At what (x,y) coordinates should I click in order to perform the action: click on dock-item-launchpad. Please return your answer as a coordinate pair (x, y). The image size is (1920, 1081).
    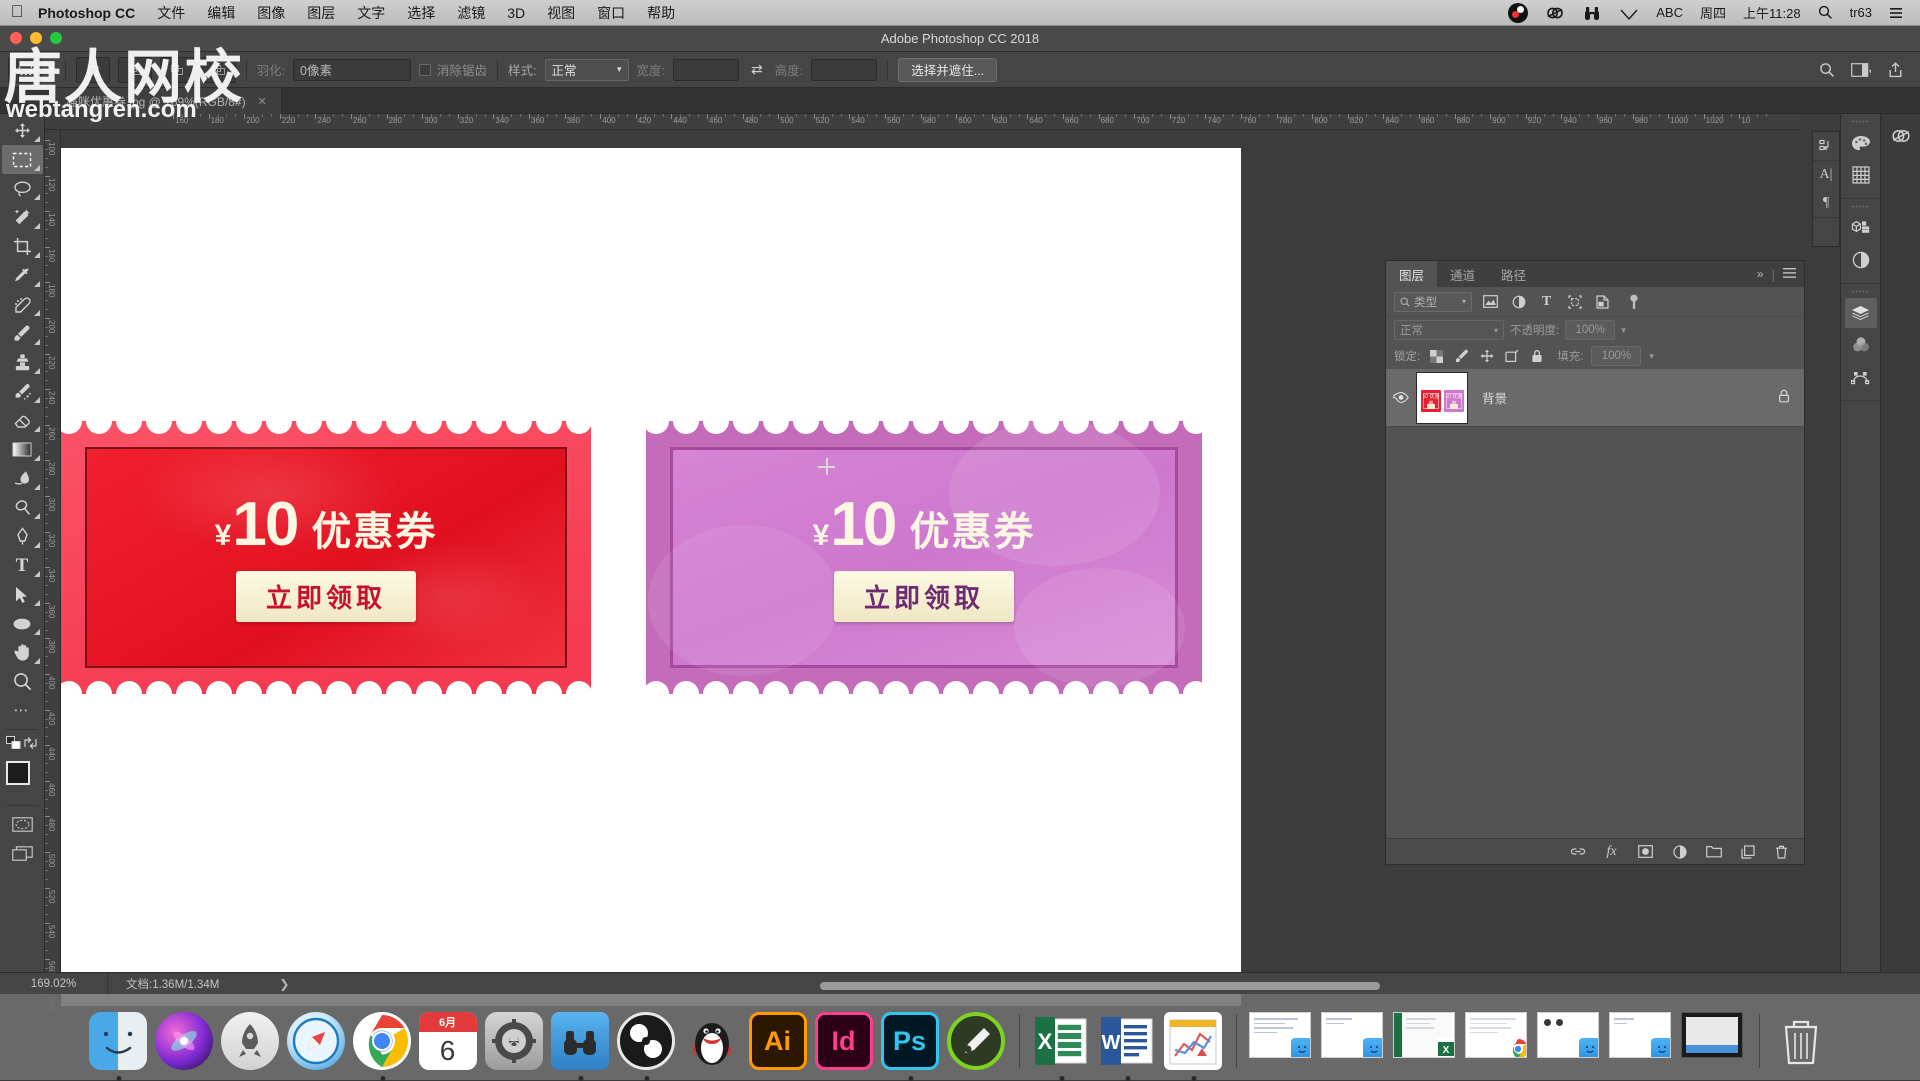
    Looking at the image, I should click on (251, 1042).